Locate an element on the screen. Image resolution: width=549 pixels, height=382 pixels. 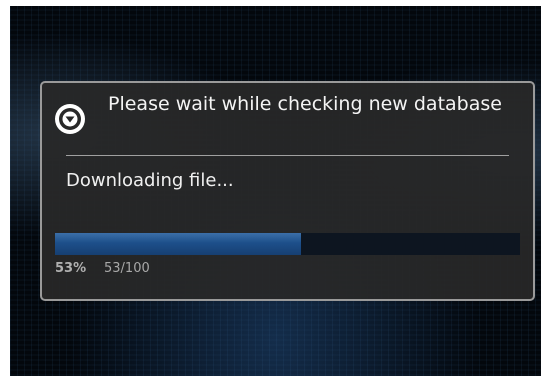
dialog-divider is located at coordinates (287, 155).